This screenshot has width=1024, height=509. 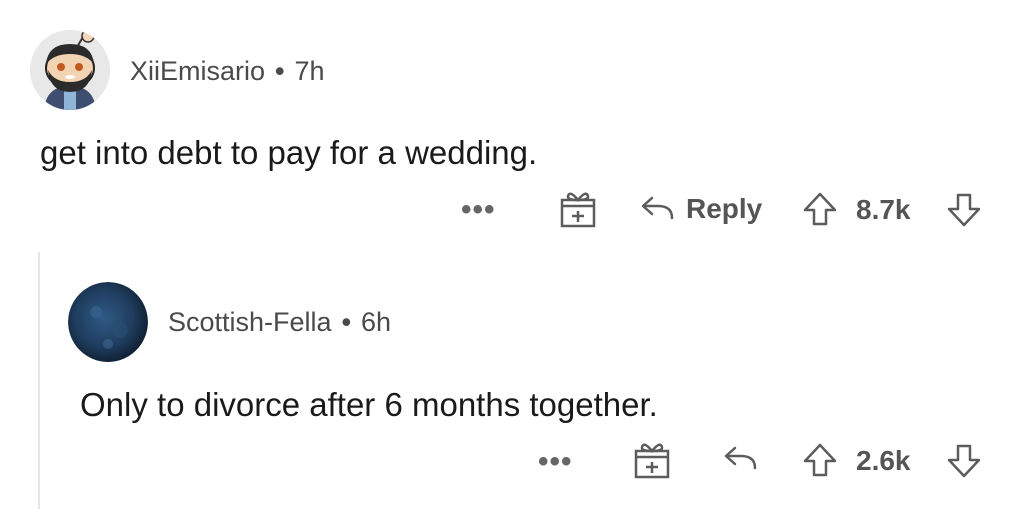 I want to click on comment-2-reply-button, so click(x=741, y=459).